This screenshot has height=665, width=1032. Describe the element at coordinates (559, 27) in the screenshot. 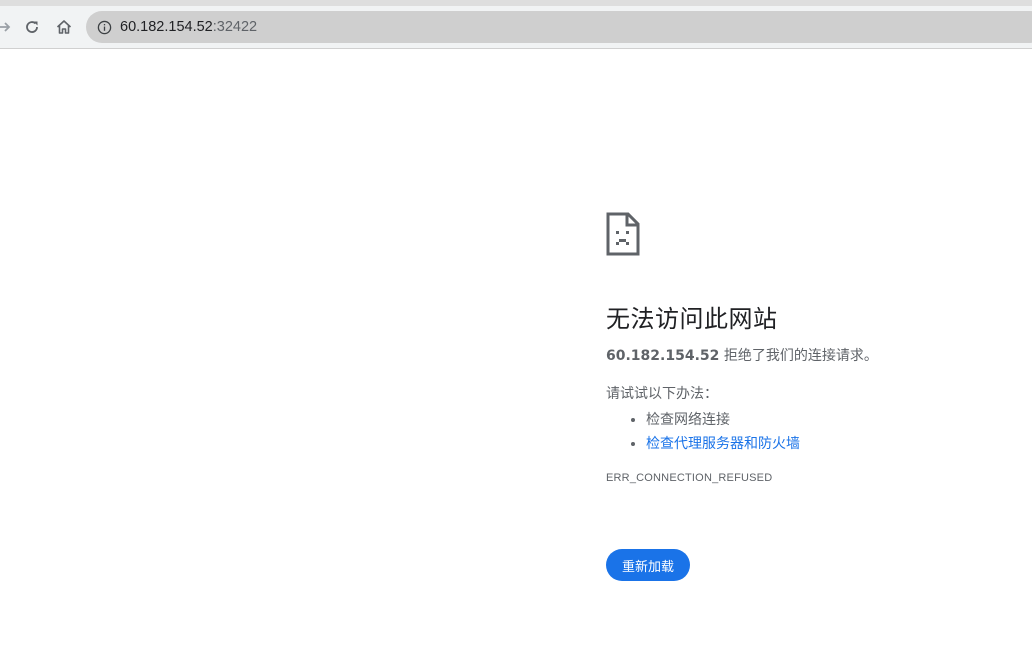

I see `address-bar: 60.182.154.52:32422` at that location.